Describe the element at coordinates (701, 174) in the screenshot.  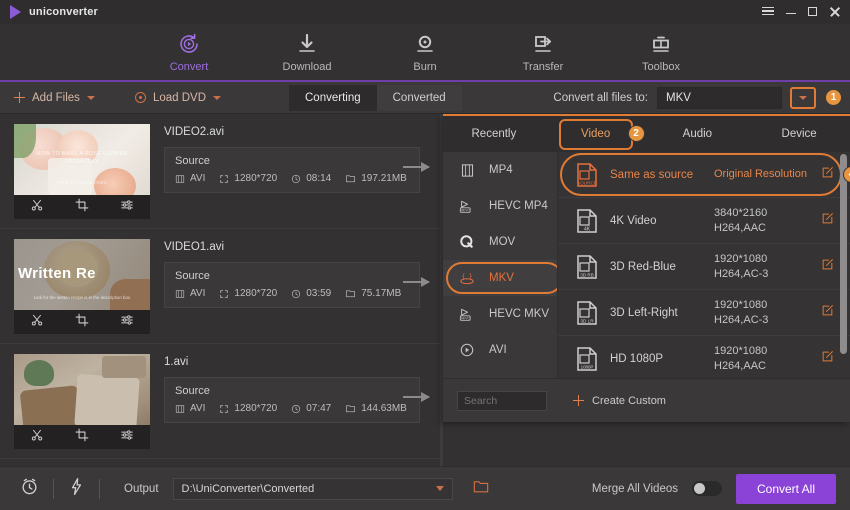
I see `resolution-highlight` at that location.